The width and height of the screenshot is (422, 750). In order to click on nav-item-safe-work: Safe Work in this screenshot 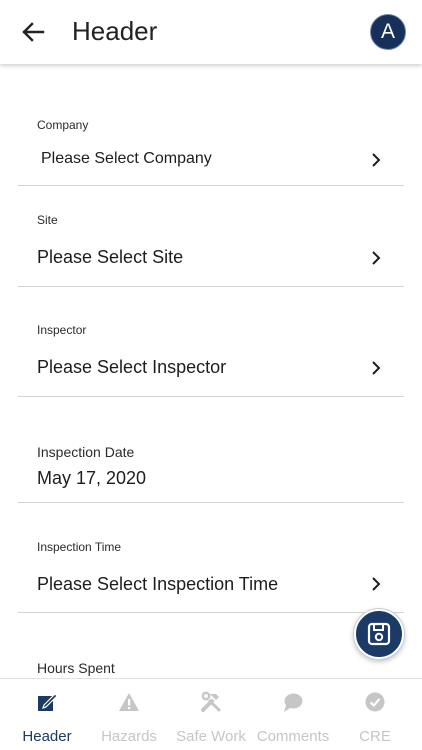, I will do `click(211, 714)`.